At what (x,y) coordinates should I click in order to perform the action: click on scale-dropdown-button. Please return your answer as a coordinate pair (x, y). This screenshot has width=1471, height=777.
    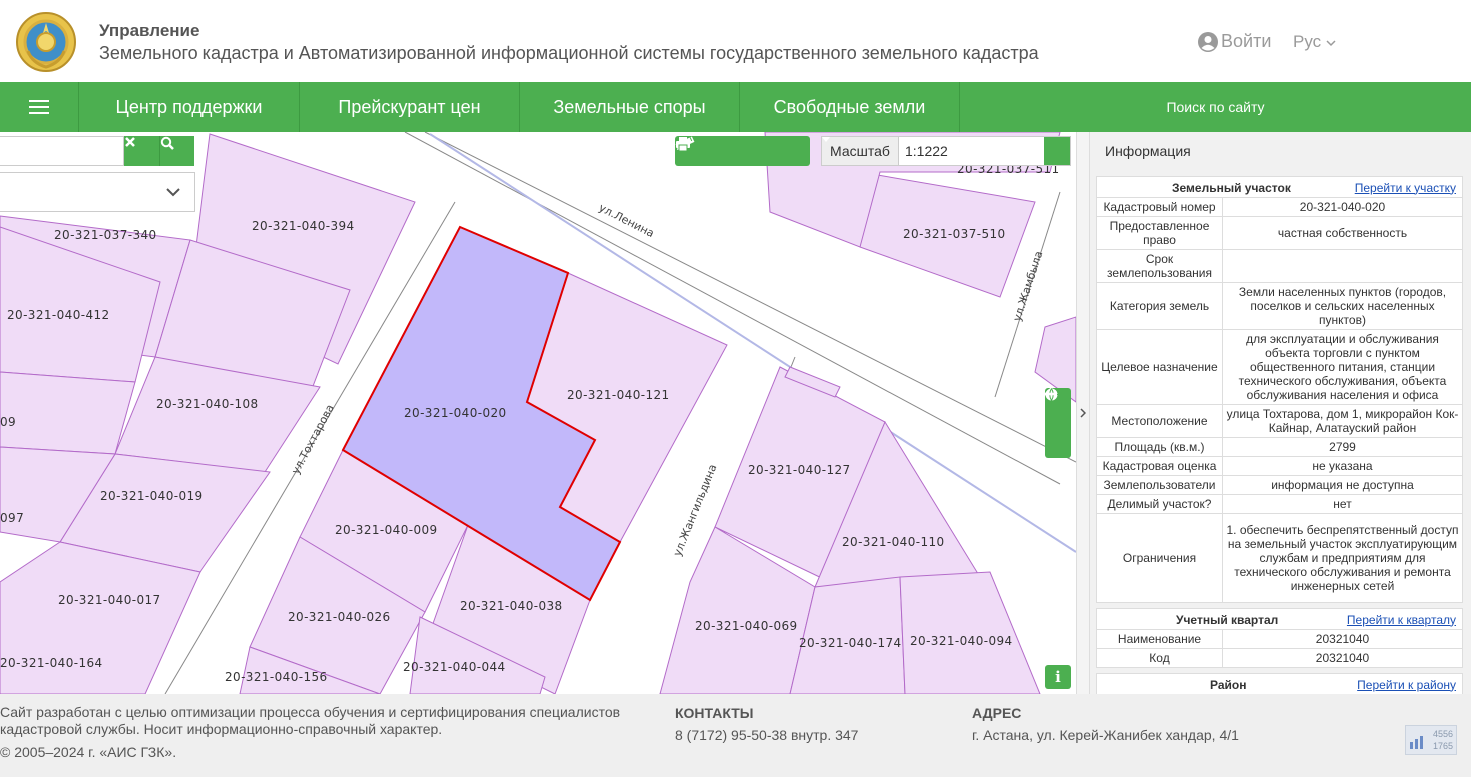
    Looking at the image, I should click on (946, 151).